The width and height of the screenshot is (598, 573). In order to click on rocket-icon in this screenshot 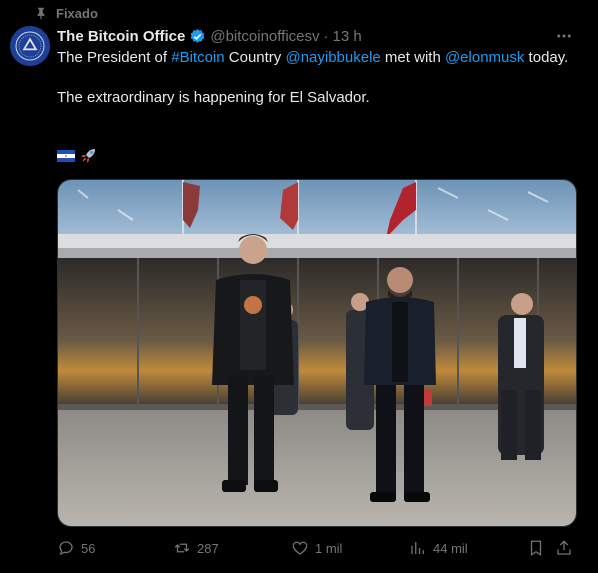, I will do `click(88, 156)`.